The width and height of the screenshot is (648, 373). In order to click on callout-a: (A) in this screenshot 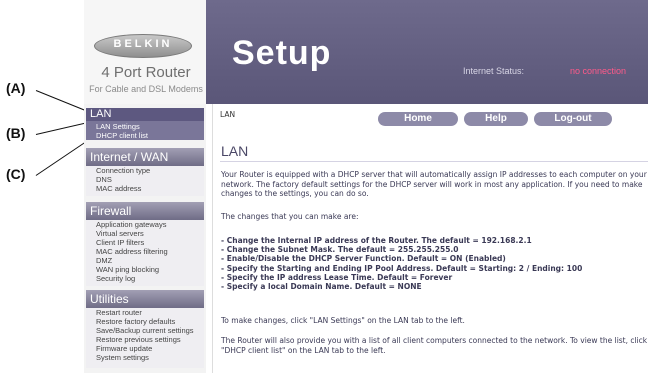, I will do `click(16, 88)`.